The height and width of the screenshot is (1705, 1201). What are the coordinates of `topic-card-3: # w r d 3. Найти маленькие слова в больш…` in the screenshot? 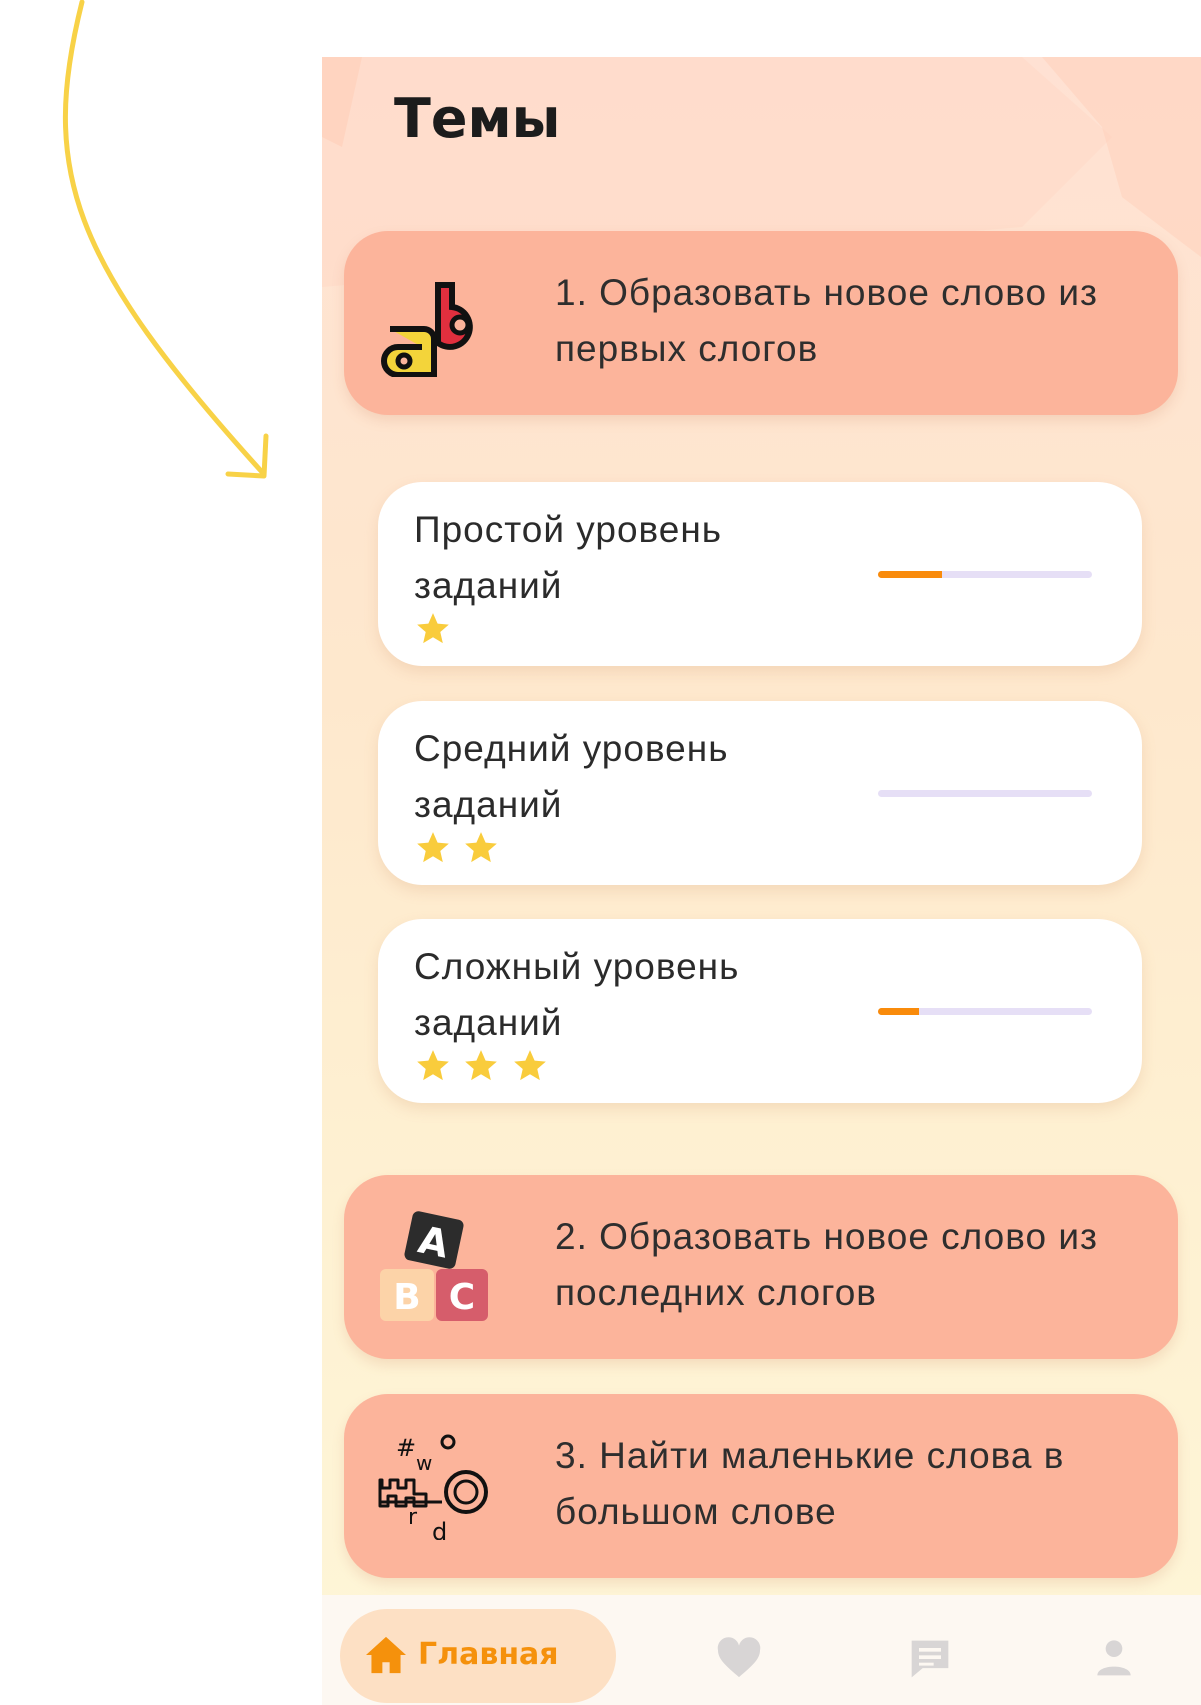 It's located at (761, 1486).